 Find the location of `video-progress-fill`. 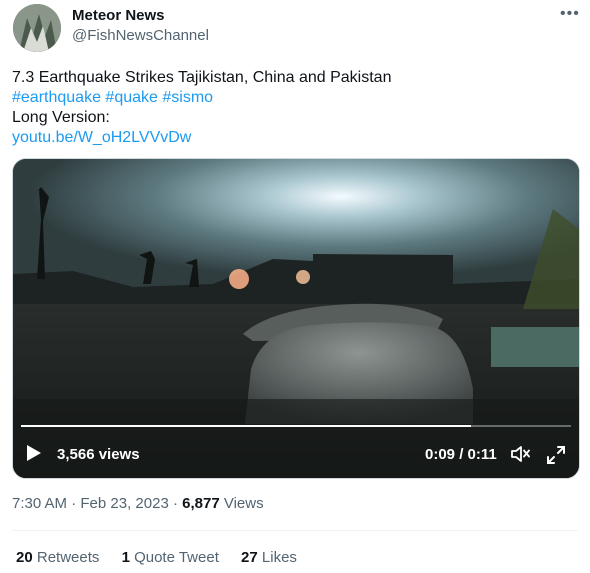

video-progress-fill is located at coordinates (246, 426).